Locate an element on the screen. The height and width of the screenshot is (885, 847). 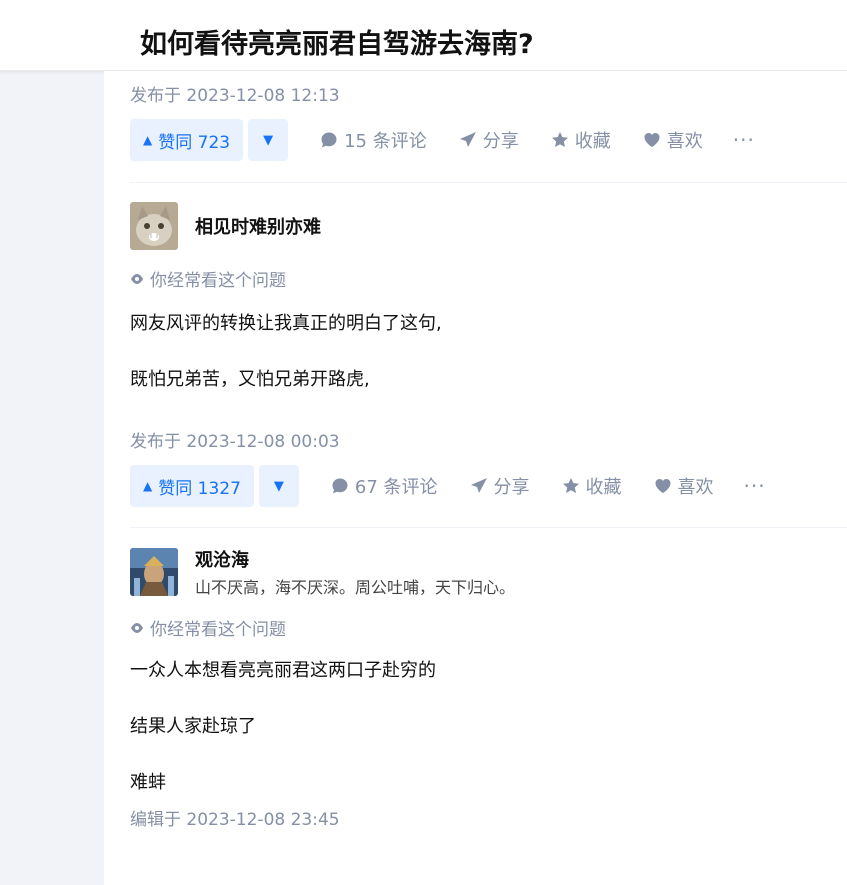
comment-button: 67 条评论 is located at coordinates (384, 486).